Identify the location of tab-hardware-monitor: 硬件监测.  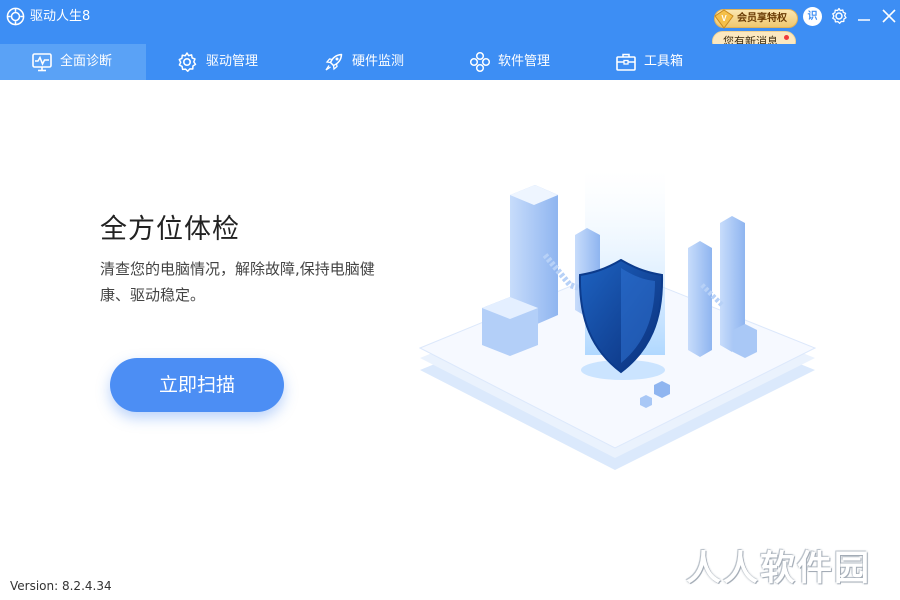
(365, 62).